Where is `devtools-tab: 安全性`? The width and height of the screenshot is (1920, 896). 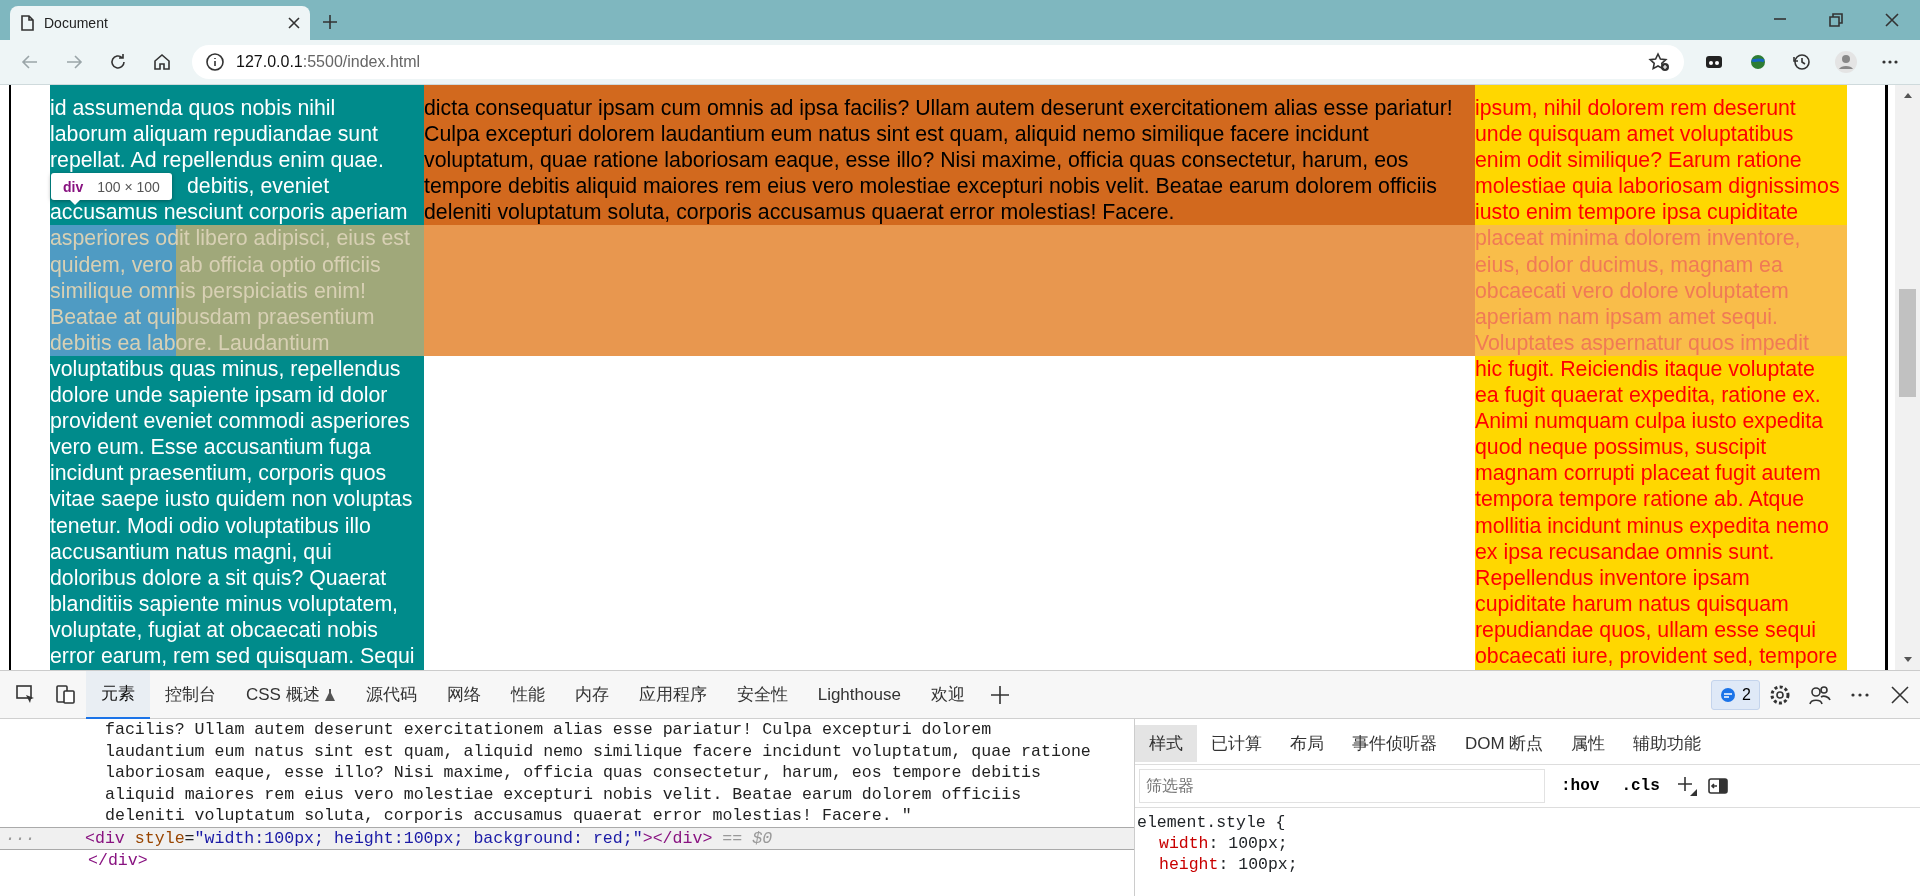 devtools-tab: 安全性 is located at coordinates (762, 694).